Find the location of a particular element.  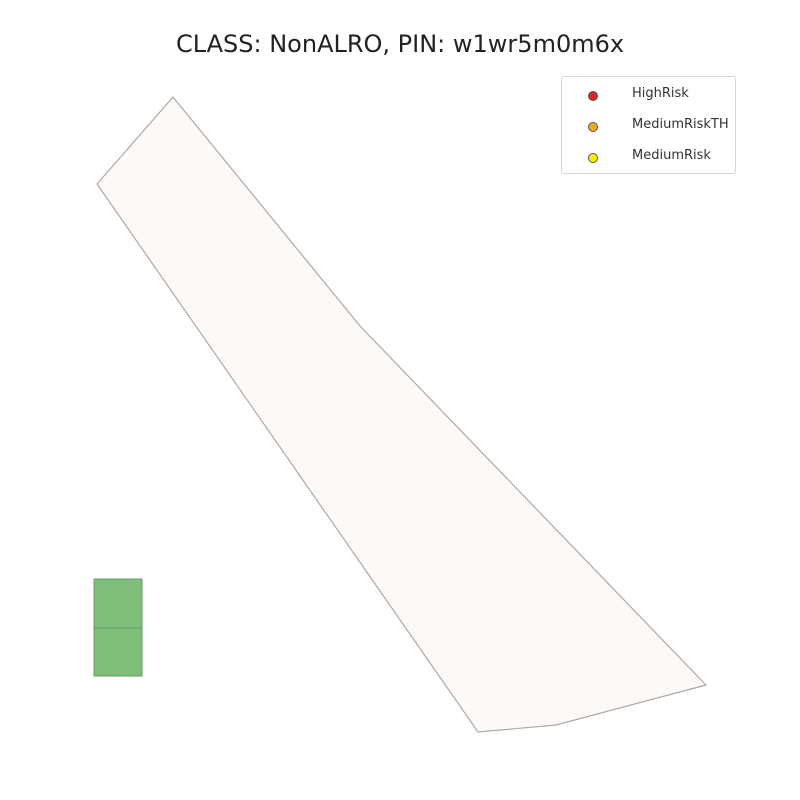

highrisk-marker-icon is located at coordinates (593, 96).